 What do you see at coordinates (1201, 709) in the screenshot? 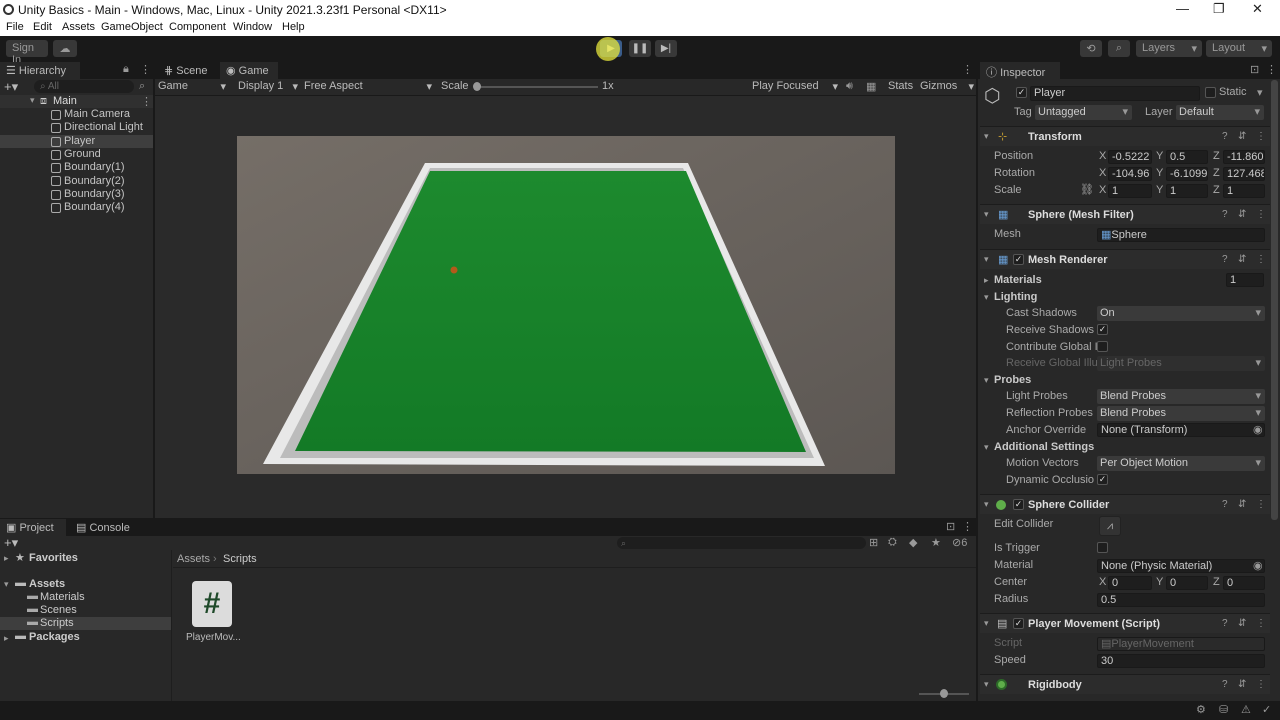
I see `status-icon: ⚙` at bounding box center [1201, 709].